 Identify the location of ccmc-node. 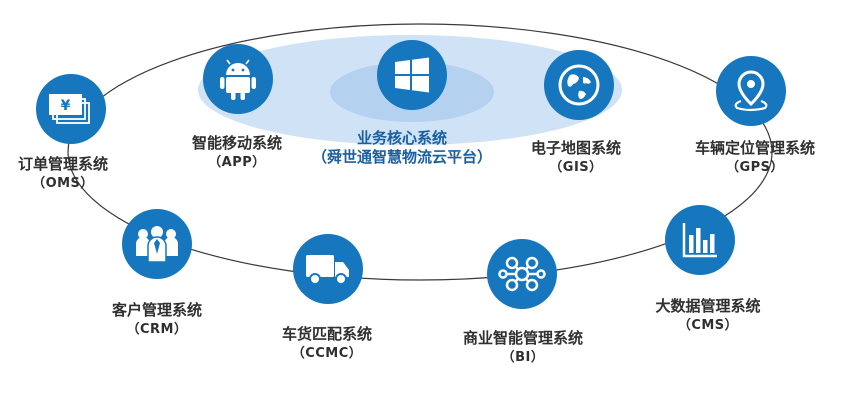
(328, 269).